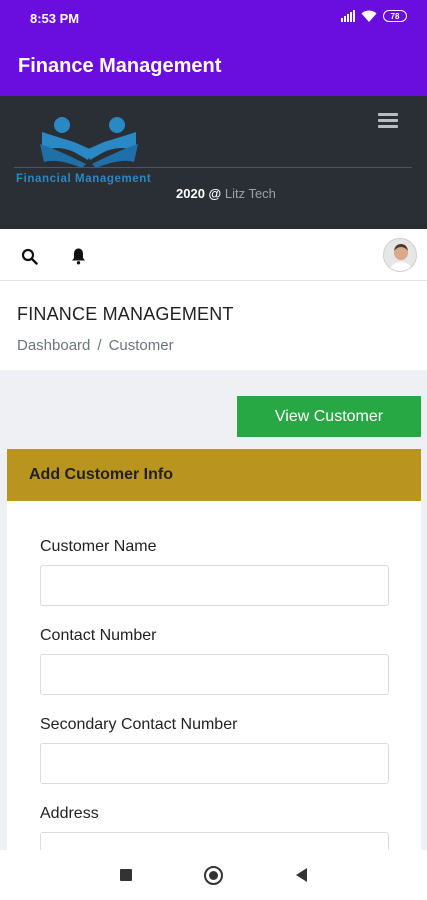 The width and height of the screenshot is (427, 900). I want to click on page-title: FINANCE MANAGEMENT, so click(125, 314).